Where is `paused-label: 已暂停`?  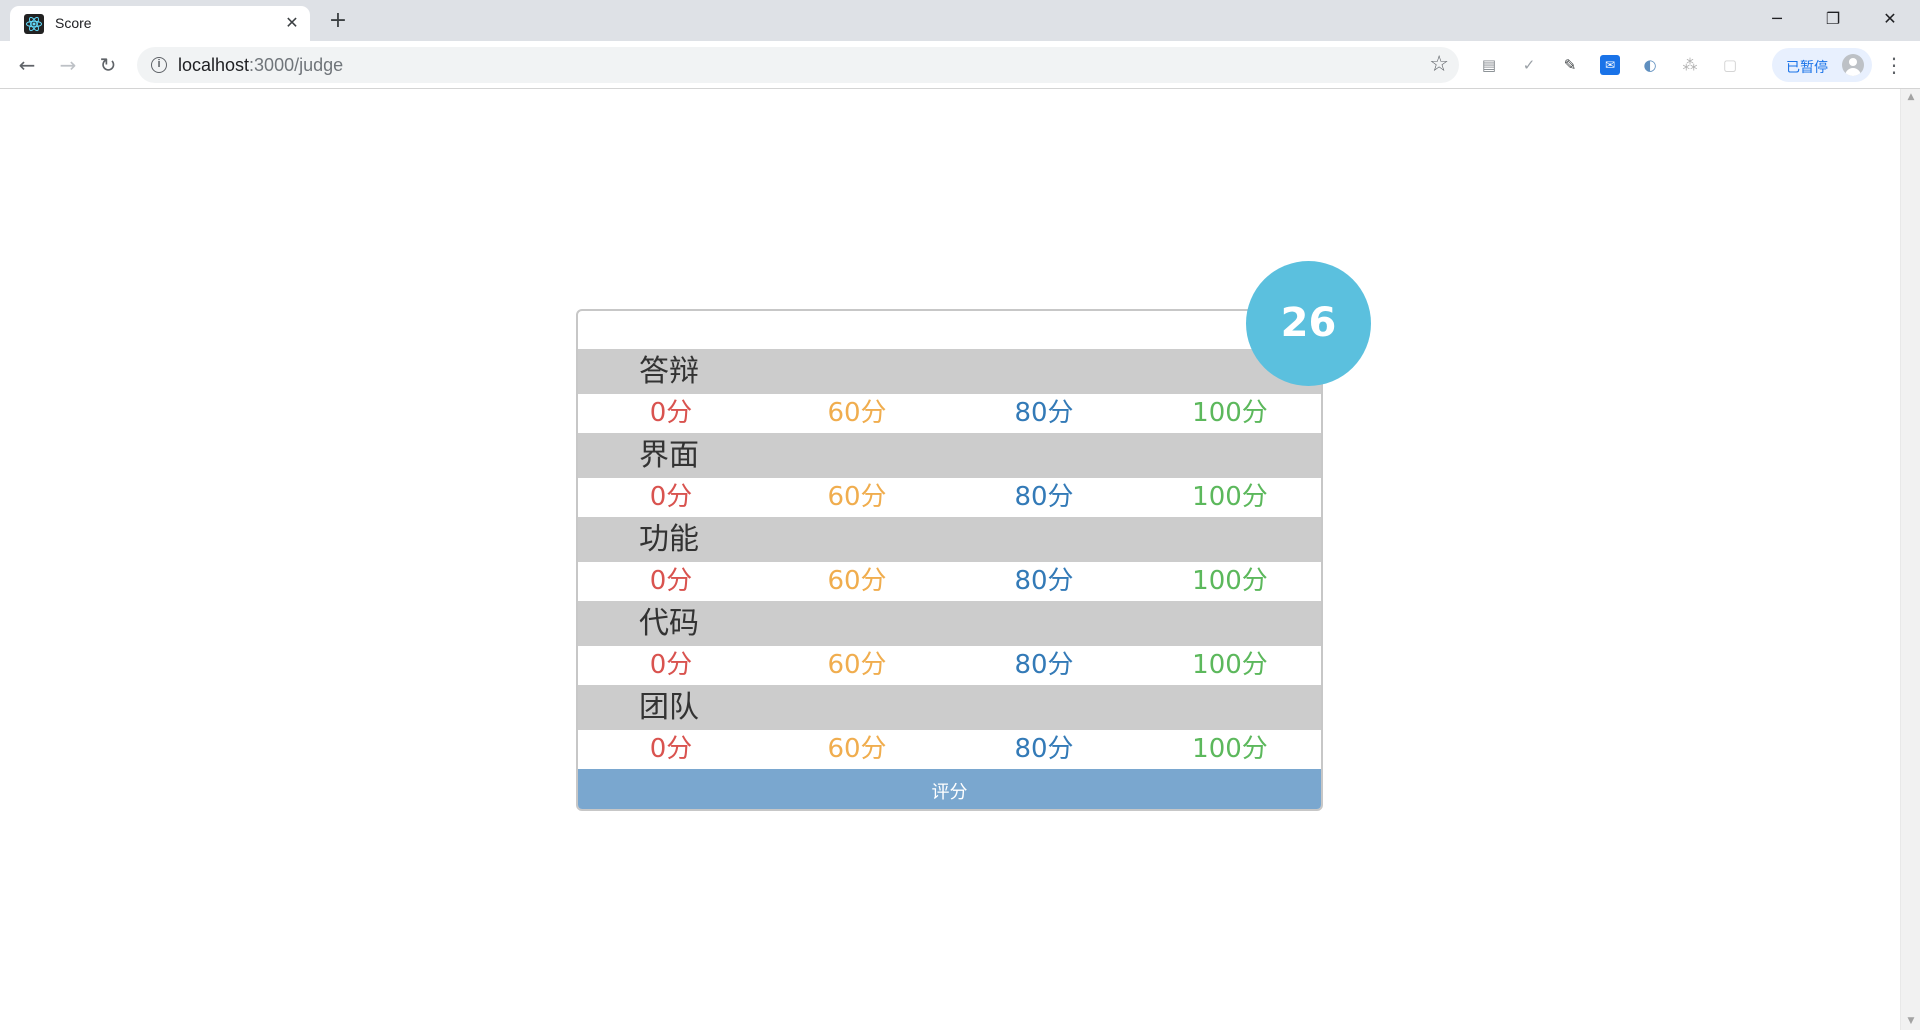
paused-label: 已暂停 is located at coordinates (1807, 68).